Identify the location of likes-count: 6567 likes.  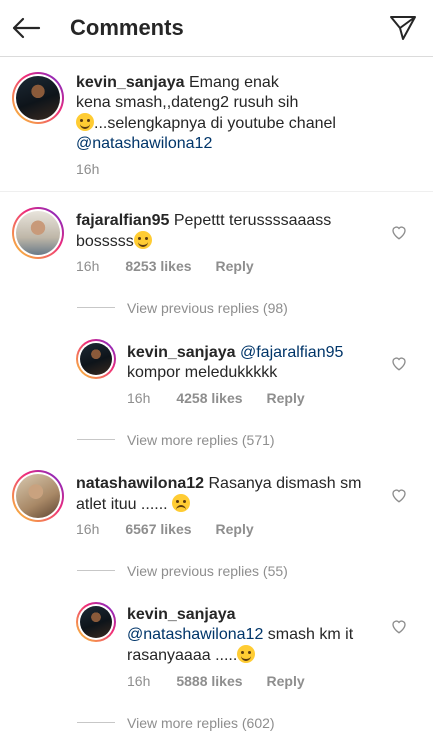
(158, 529).